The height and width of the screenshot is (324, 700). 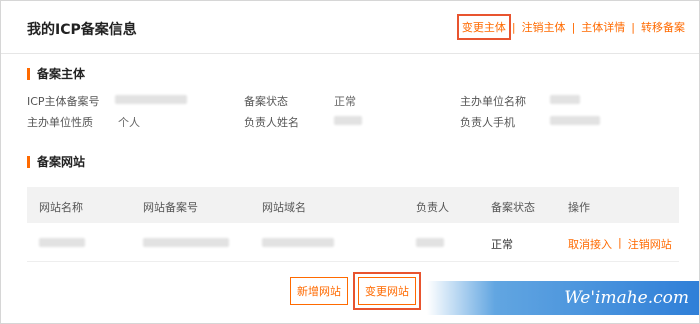 I want to click on change-subject-link: 变更主体, so click(x=483, y=27).